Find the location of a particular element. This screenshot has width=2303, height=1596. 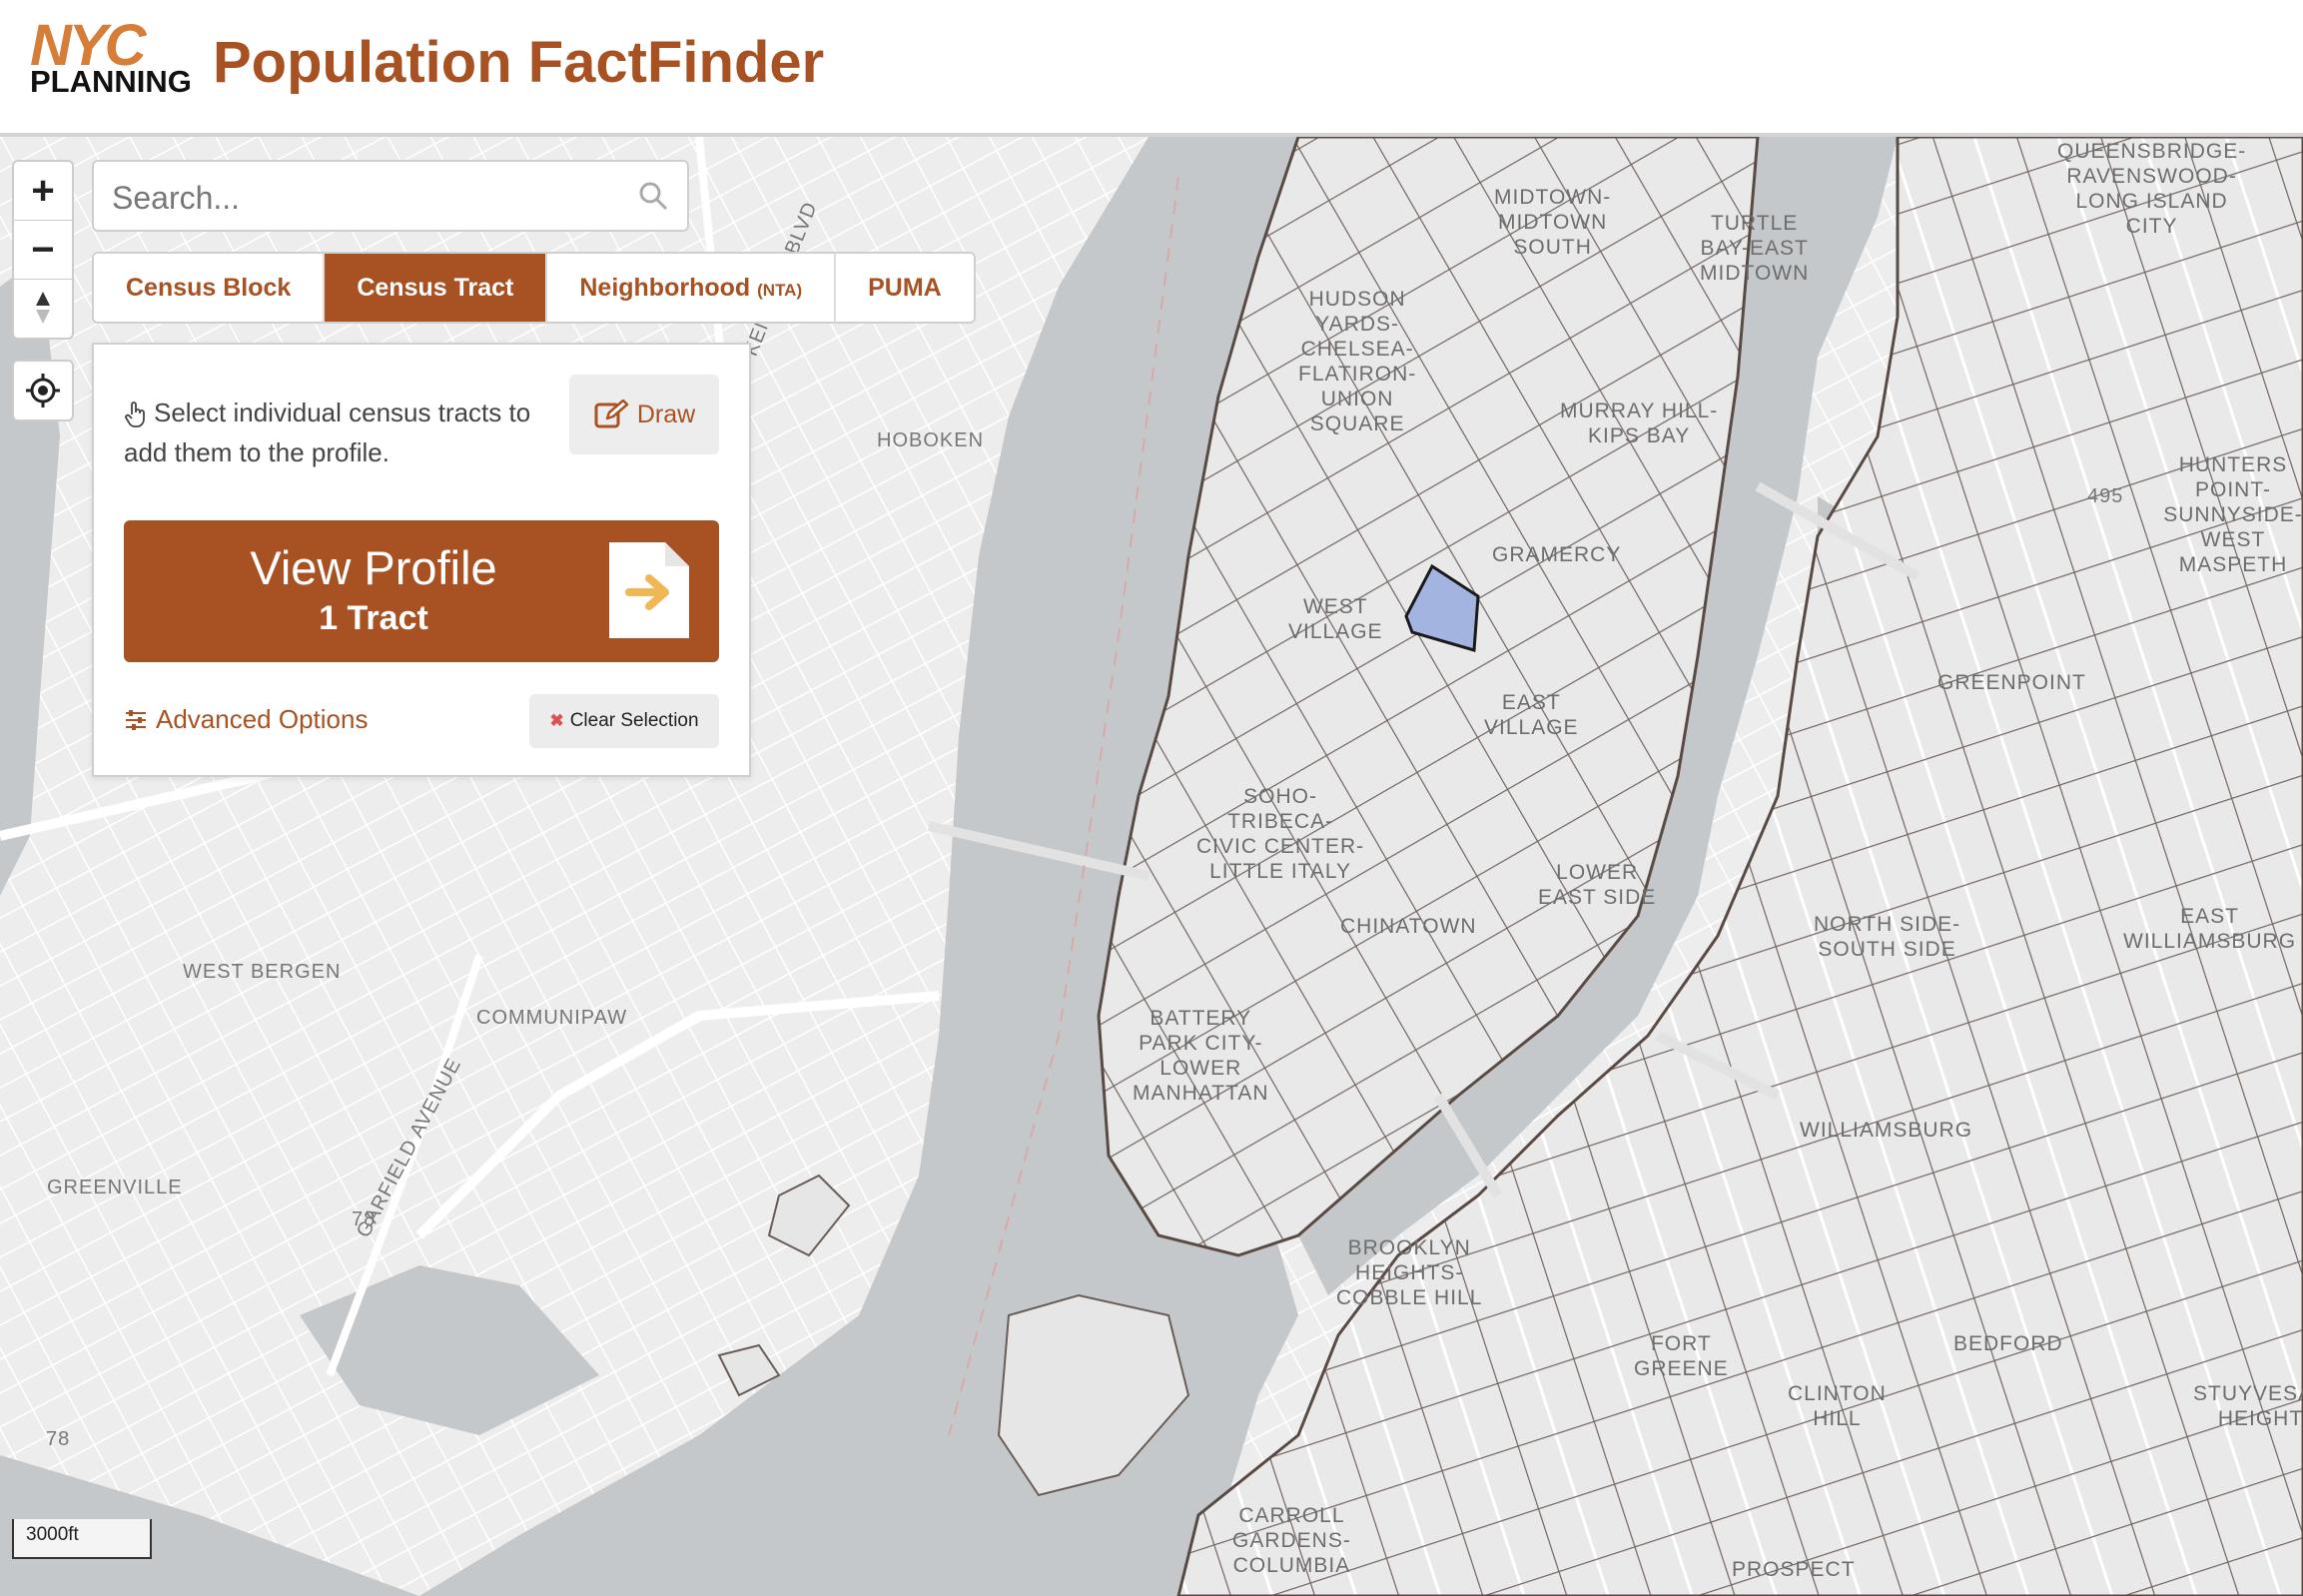

search-input is located at coordinates (362, 198).